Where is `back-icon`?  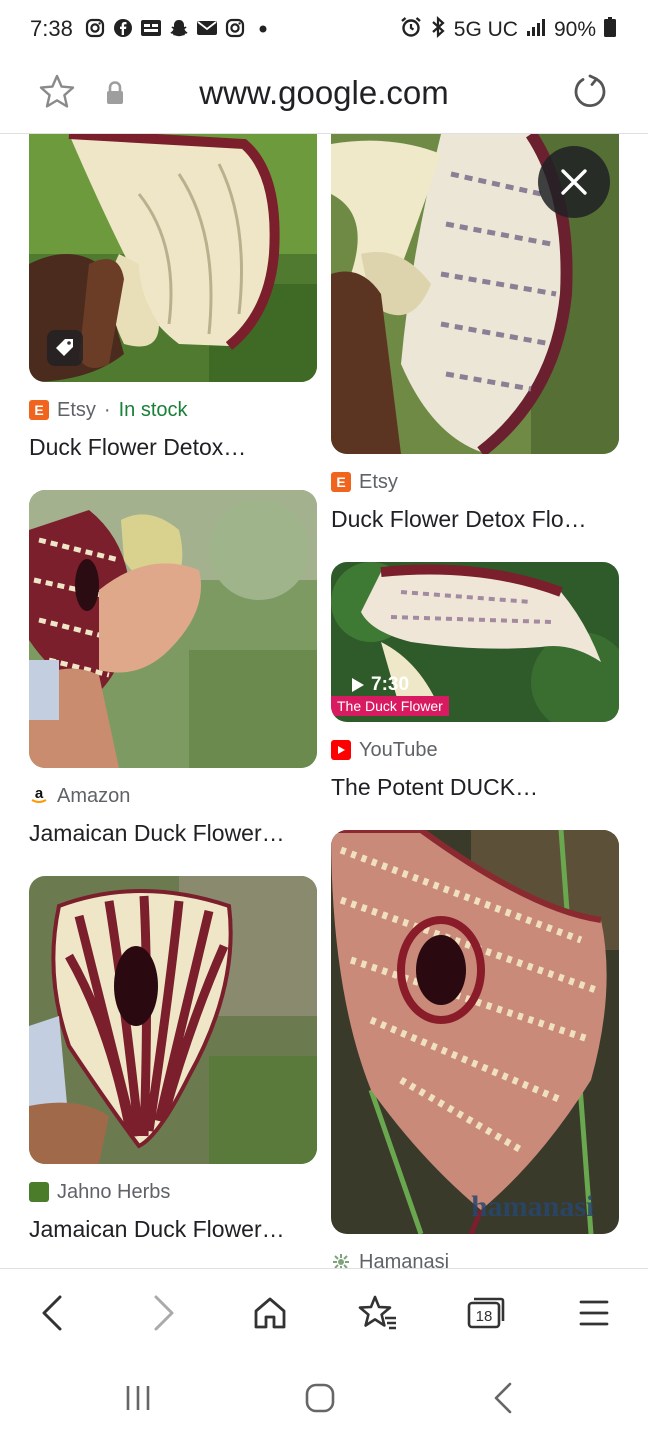 back-icon is located at coordinates (52, 1313).